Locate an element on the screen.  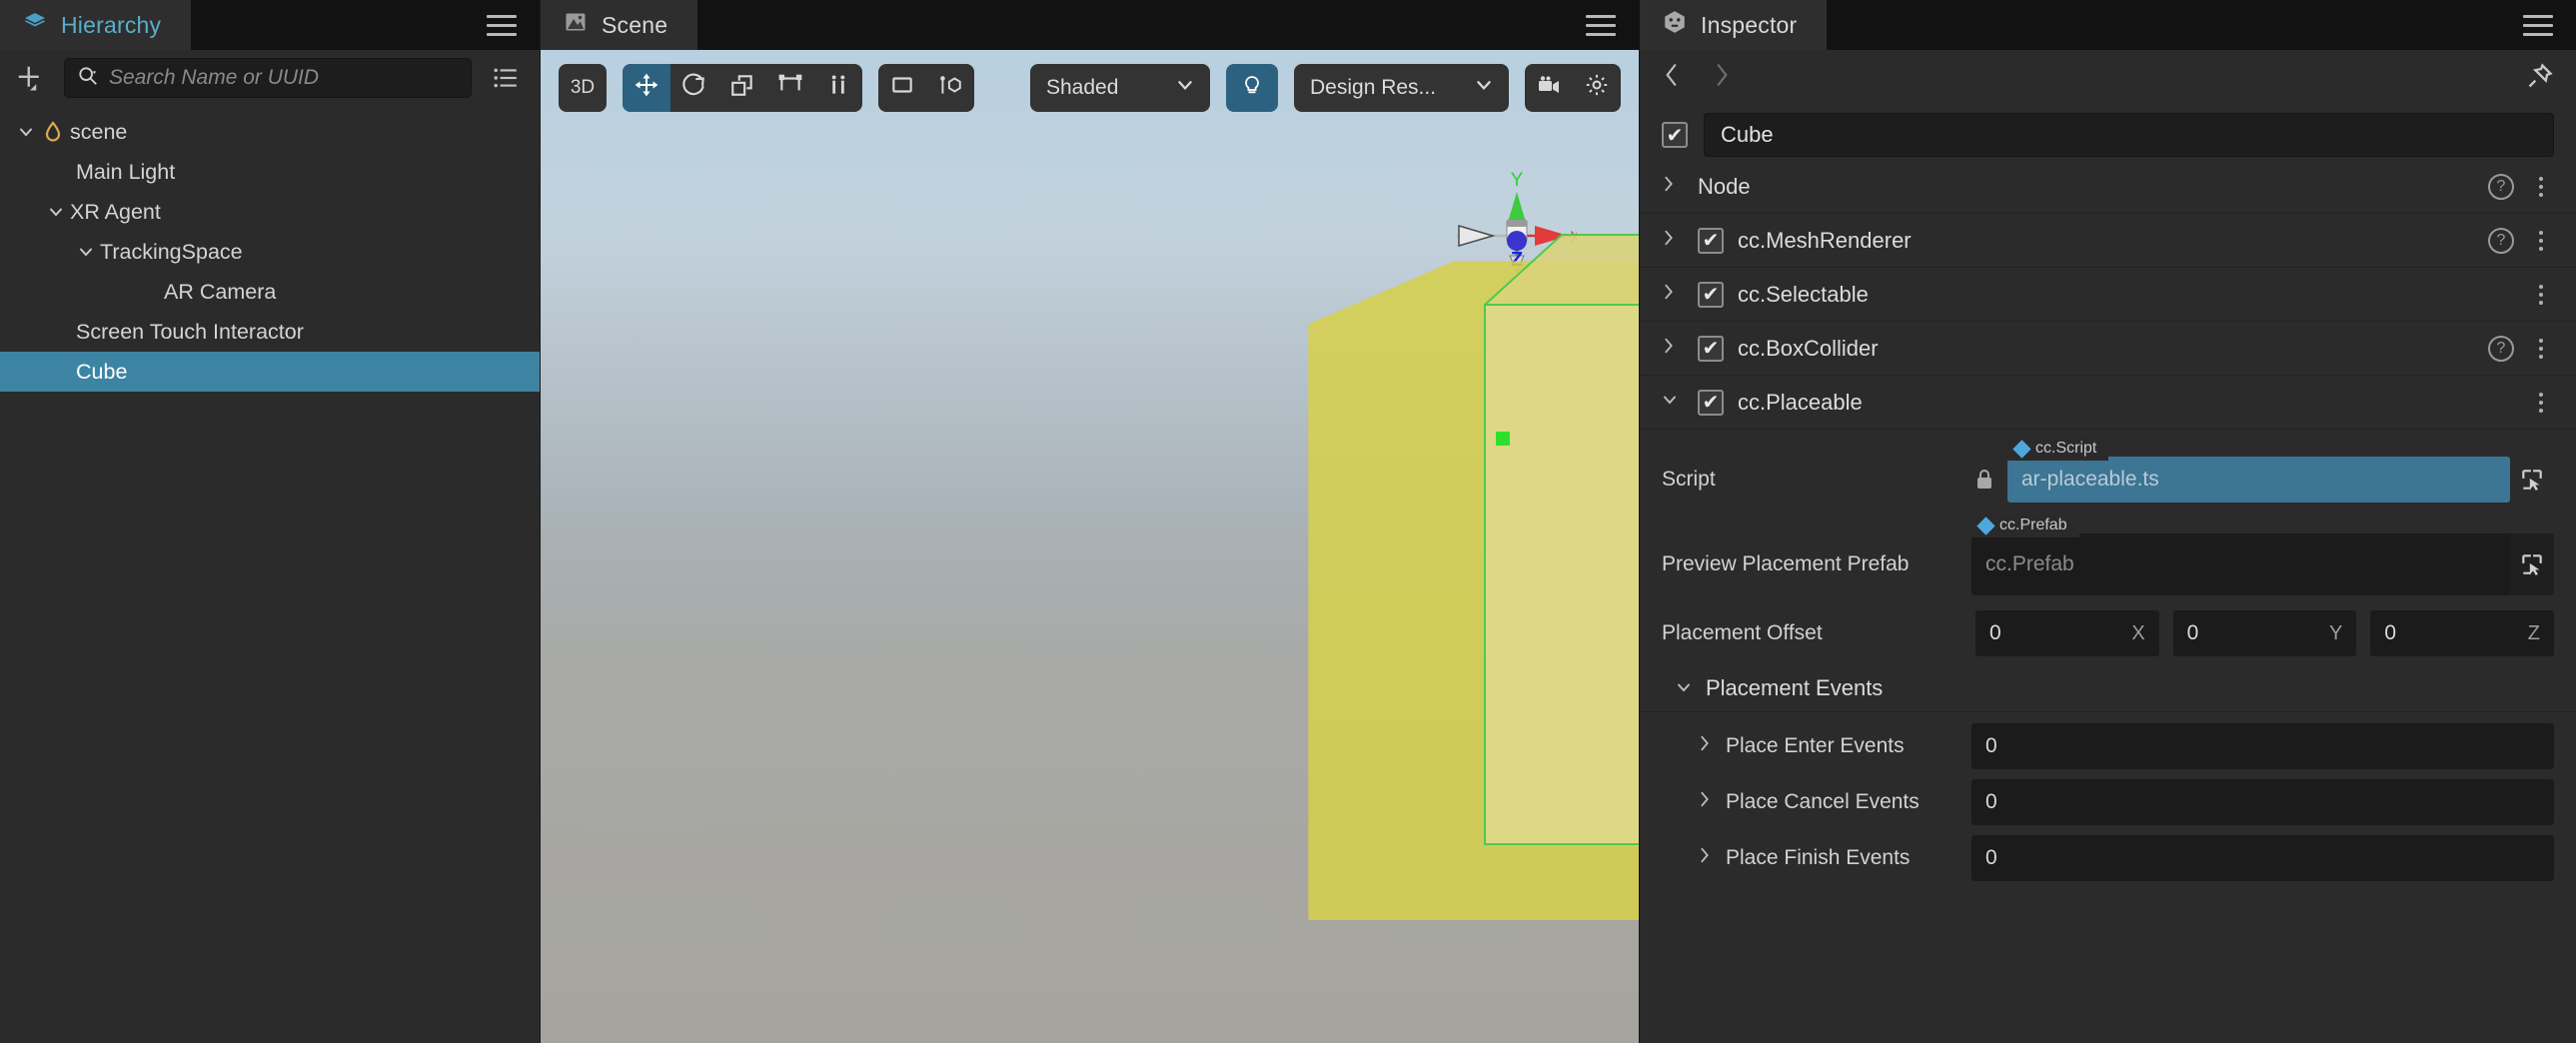
tree-node-xr-agent: XR Agent is located at coordinates (270, 212).